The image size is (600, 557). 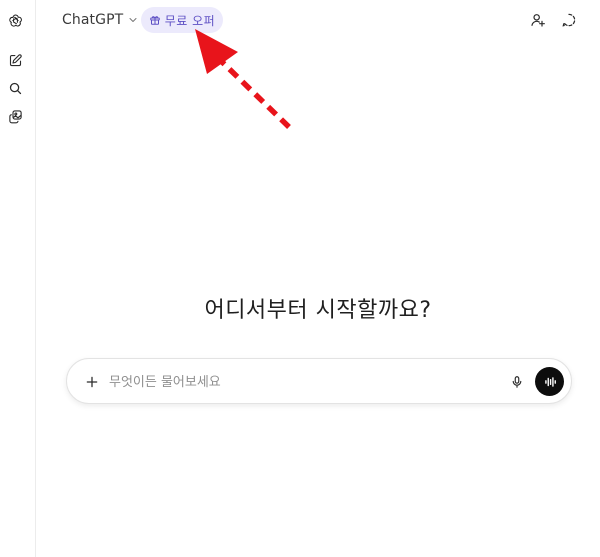 I want to click on openai-logo-icon, so click(x=15, y=20).